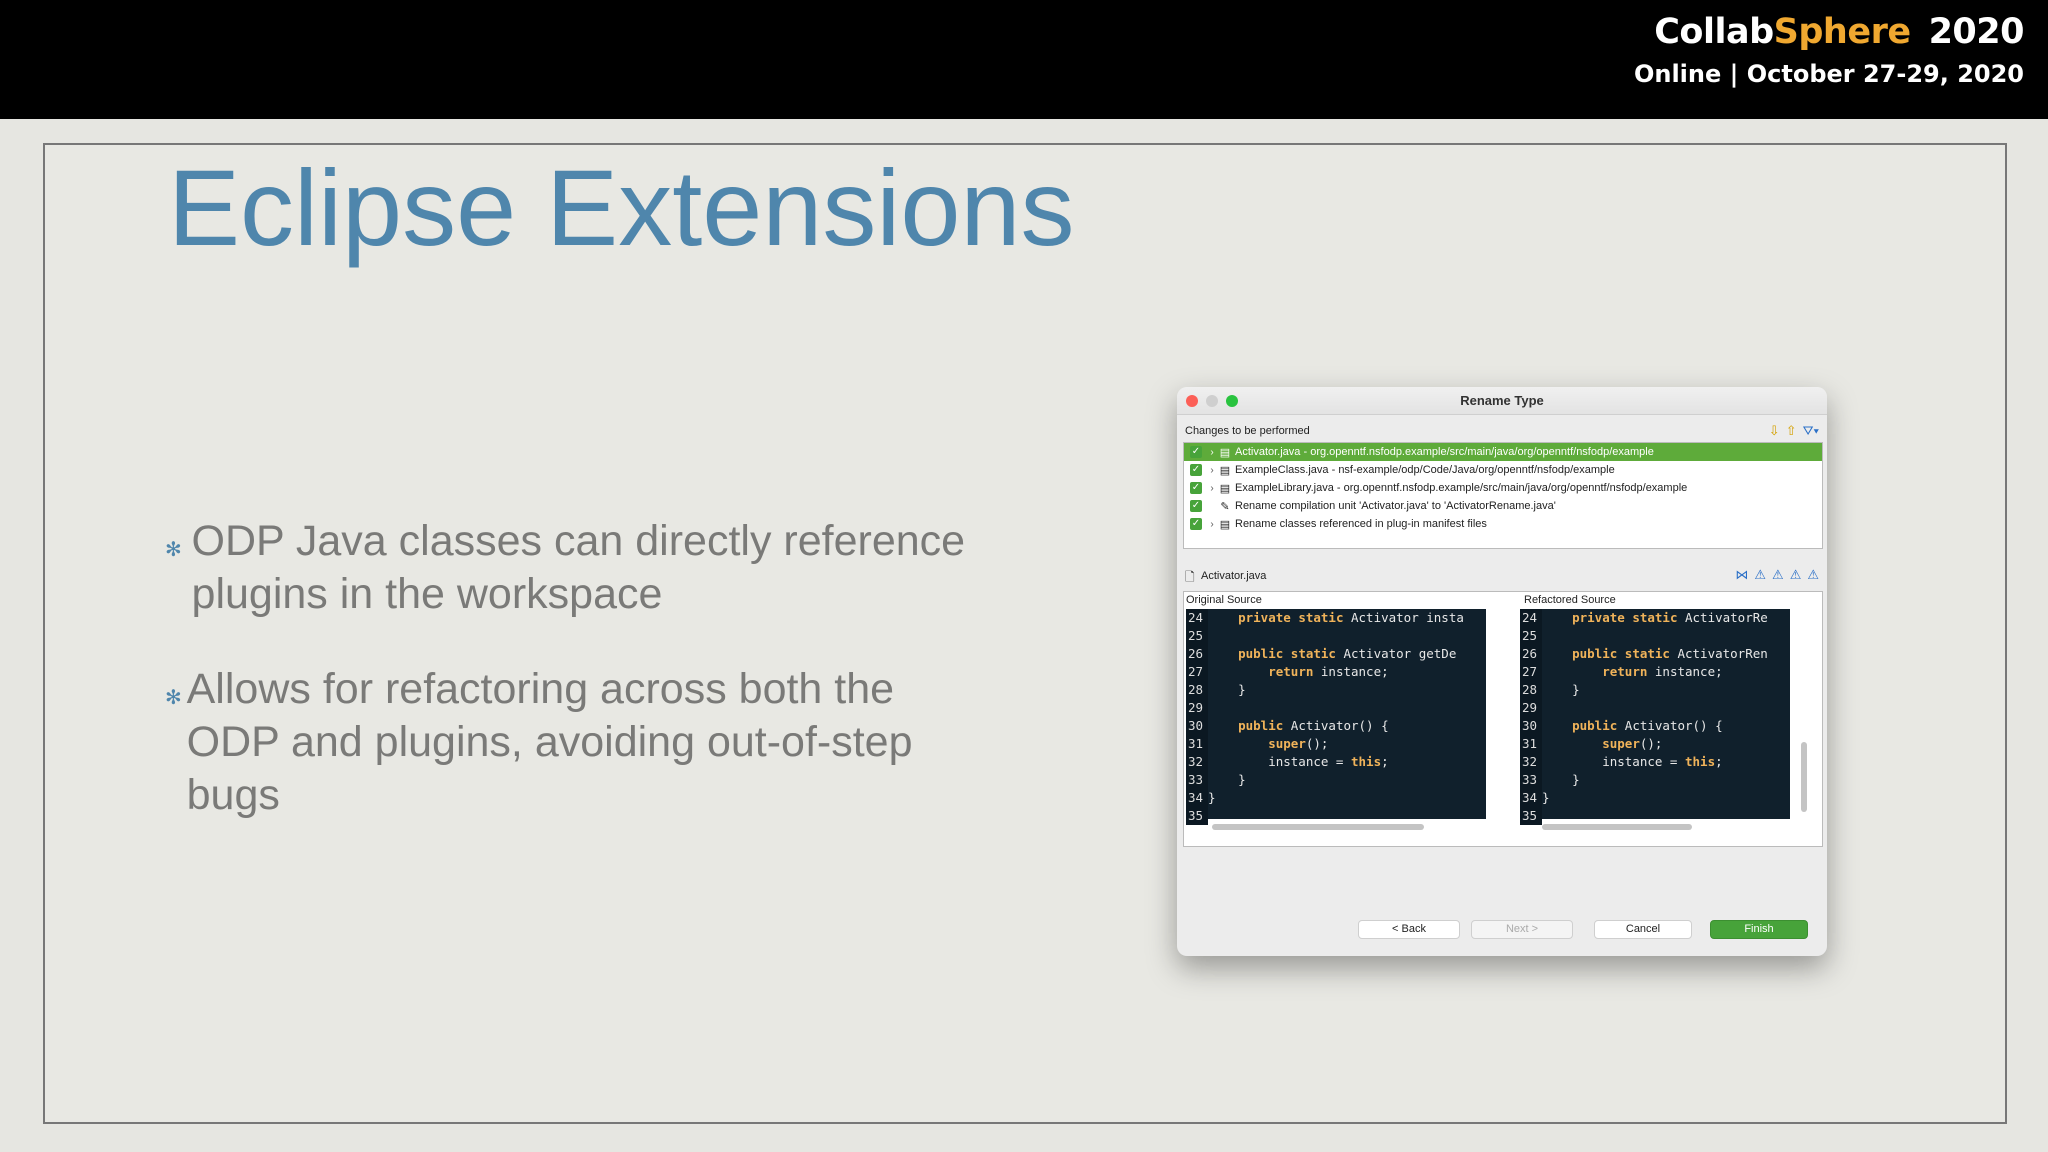 The height and width of the screenshot is (1152, 2048). Describe the element at coordinates (1197, 654) in the screenshot. I see `line-number: 26` at that location.